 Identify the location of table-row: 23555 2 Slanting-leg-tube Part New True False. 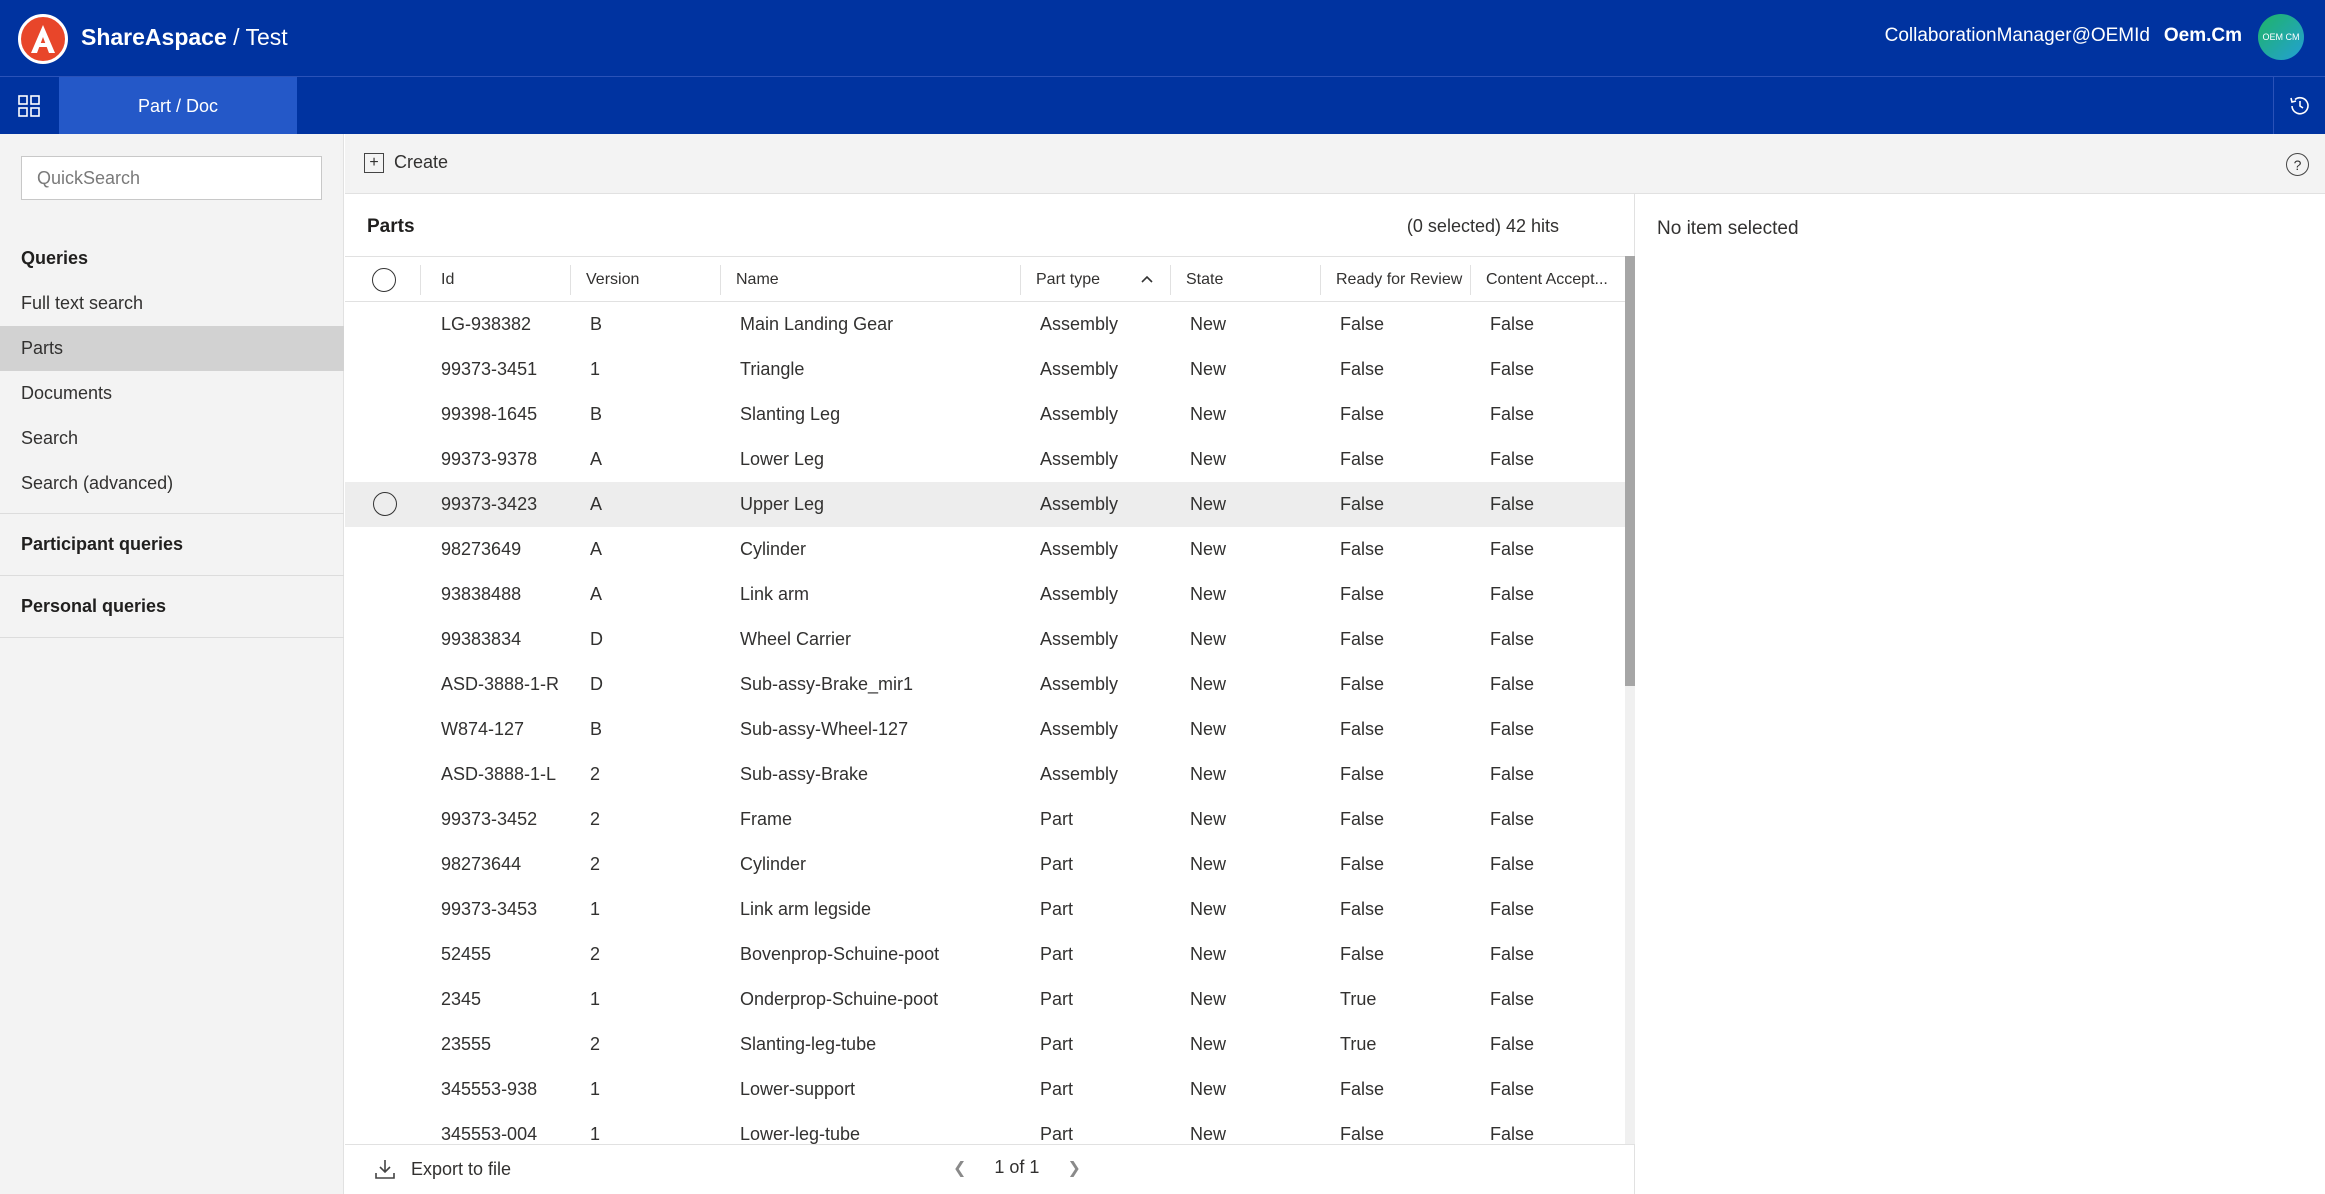
(985, 1044).